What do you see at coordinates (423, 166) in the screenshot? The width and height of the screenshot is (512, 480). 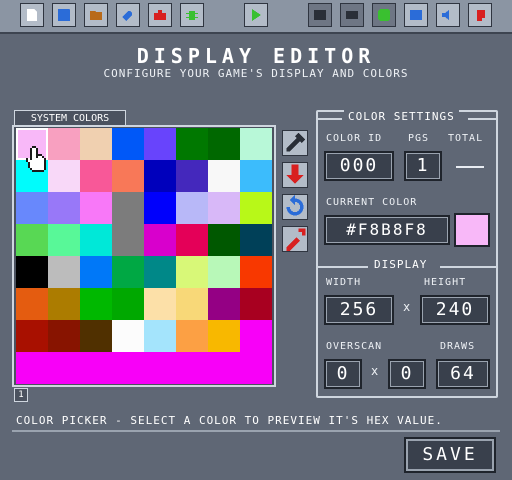 I see `pgs-field: 1` at bounding box center [423, 166].